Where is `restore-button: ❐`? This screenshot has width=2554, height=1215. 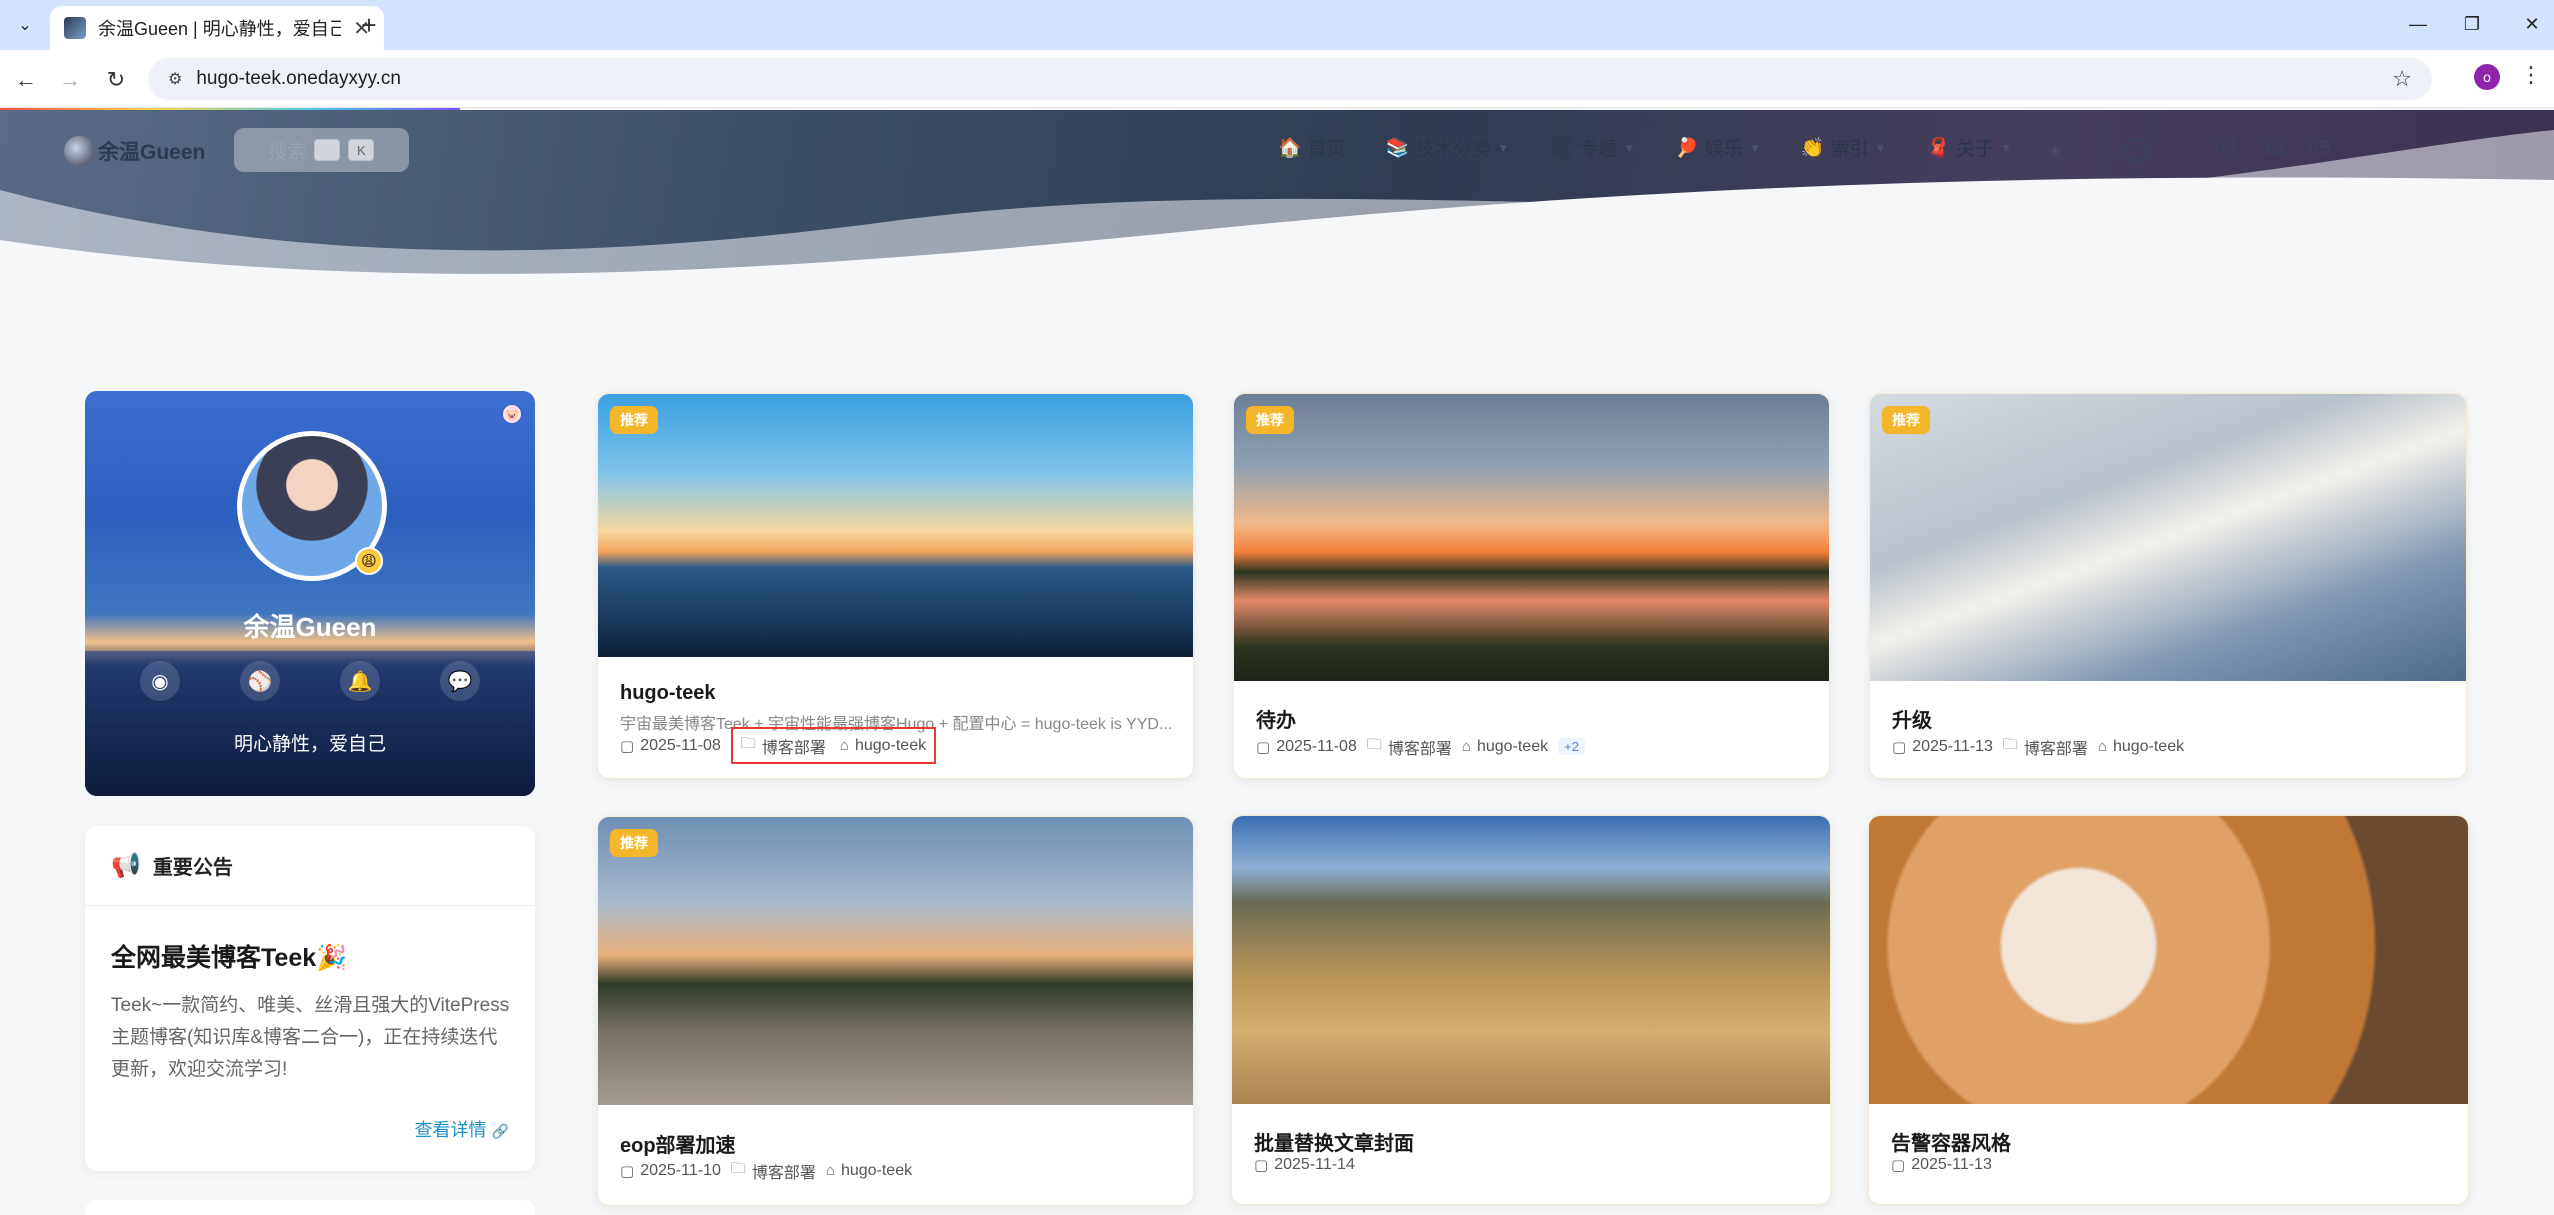 restore-button: ❐ is located at coordinates (2472, 24).